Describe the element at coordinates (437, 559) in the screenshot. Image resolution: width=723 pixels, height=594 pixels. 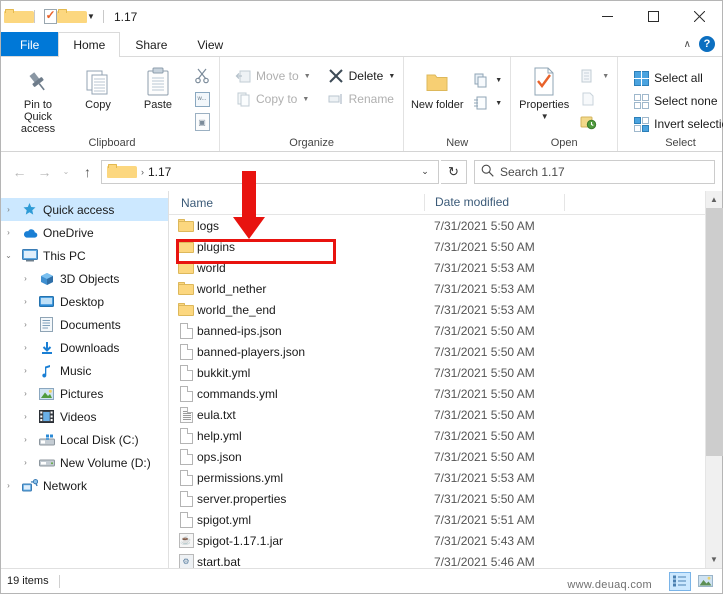
I see `table-row: ⚙ start.bat 7/31/2021 5:46 AM` at that location.